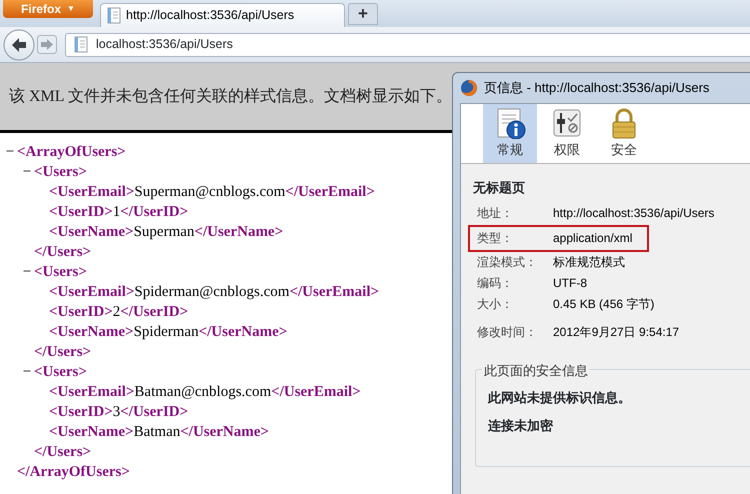  What do you see at coordinates (230, 96) in the screenshot?
I see `xml-notice-text: 该 XML 文件并未包含任何关联的样式信息。文档树显示如下。` at bounding box center [230, 96].